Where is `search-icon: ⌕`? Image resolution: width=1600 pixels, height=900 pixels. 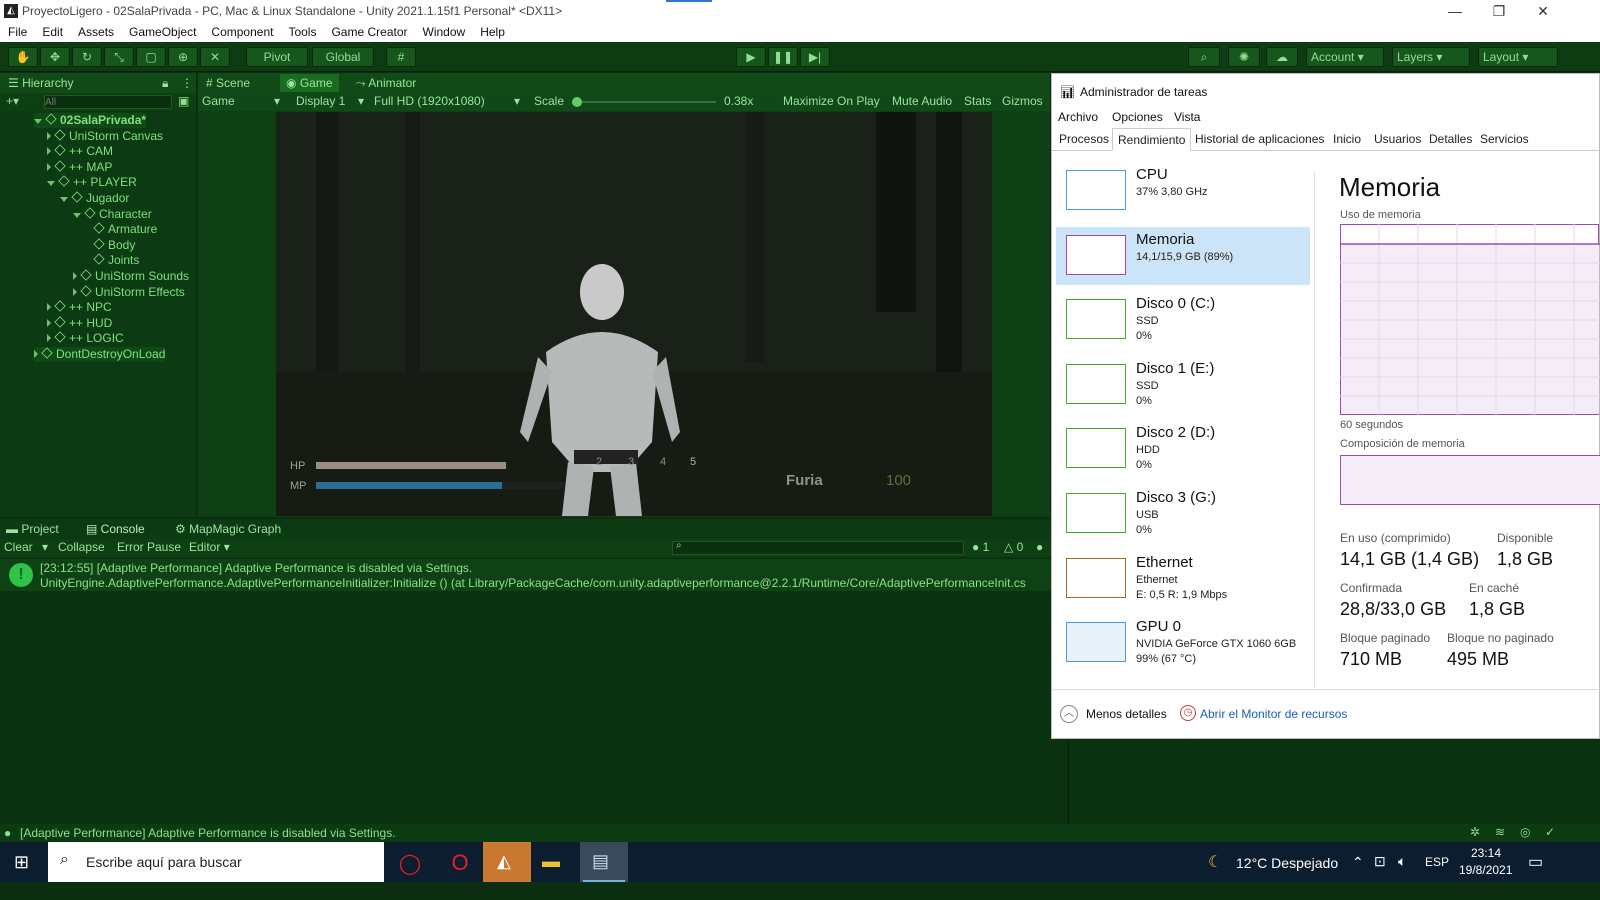 search-icon: ⌕ is located at coordinates (1204, 57).